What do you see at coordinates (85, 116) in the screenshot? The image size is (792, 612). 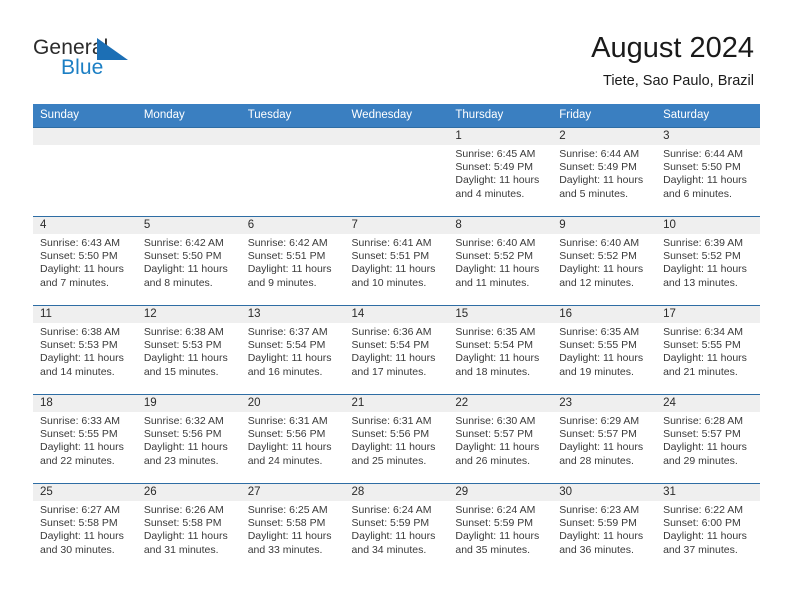 I see `weekday-header-sunday: Sunday` at bounding box center [85, 116].